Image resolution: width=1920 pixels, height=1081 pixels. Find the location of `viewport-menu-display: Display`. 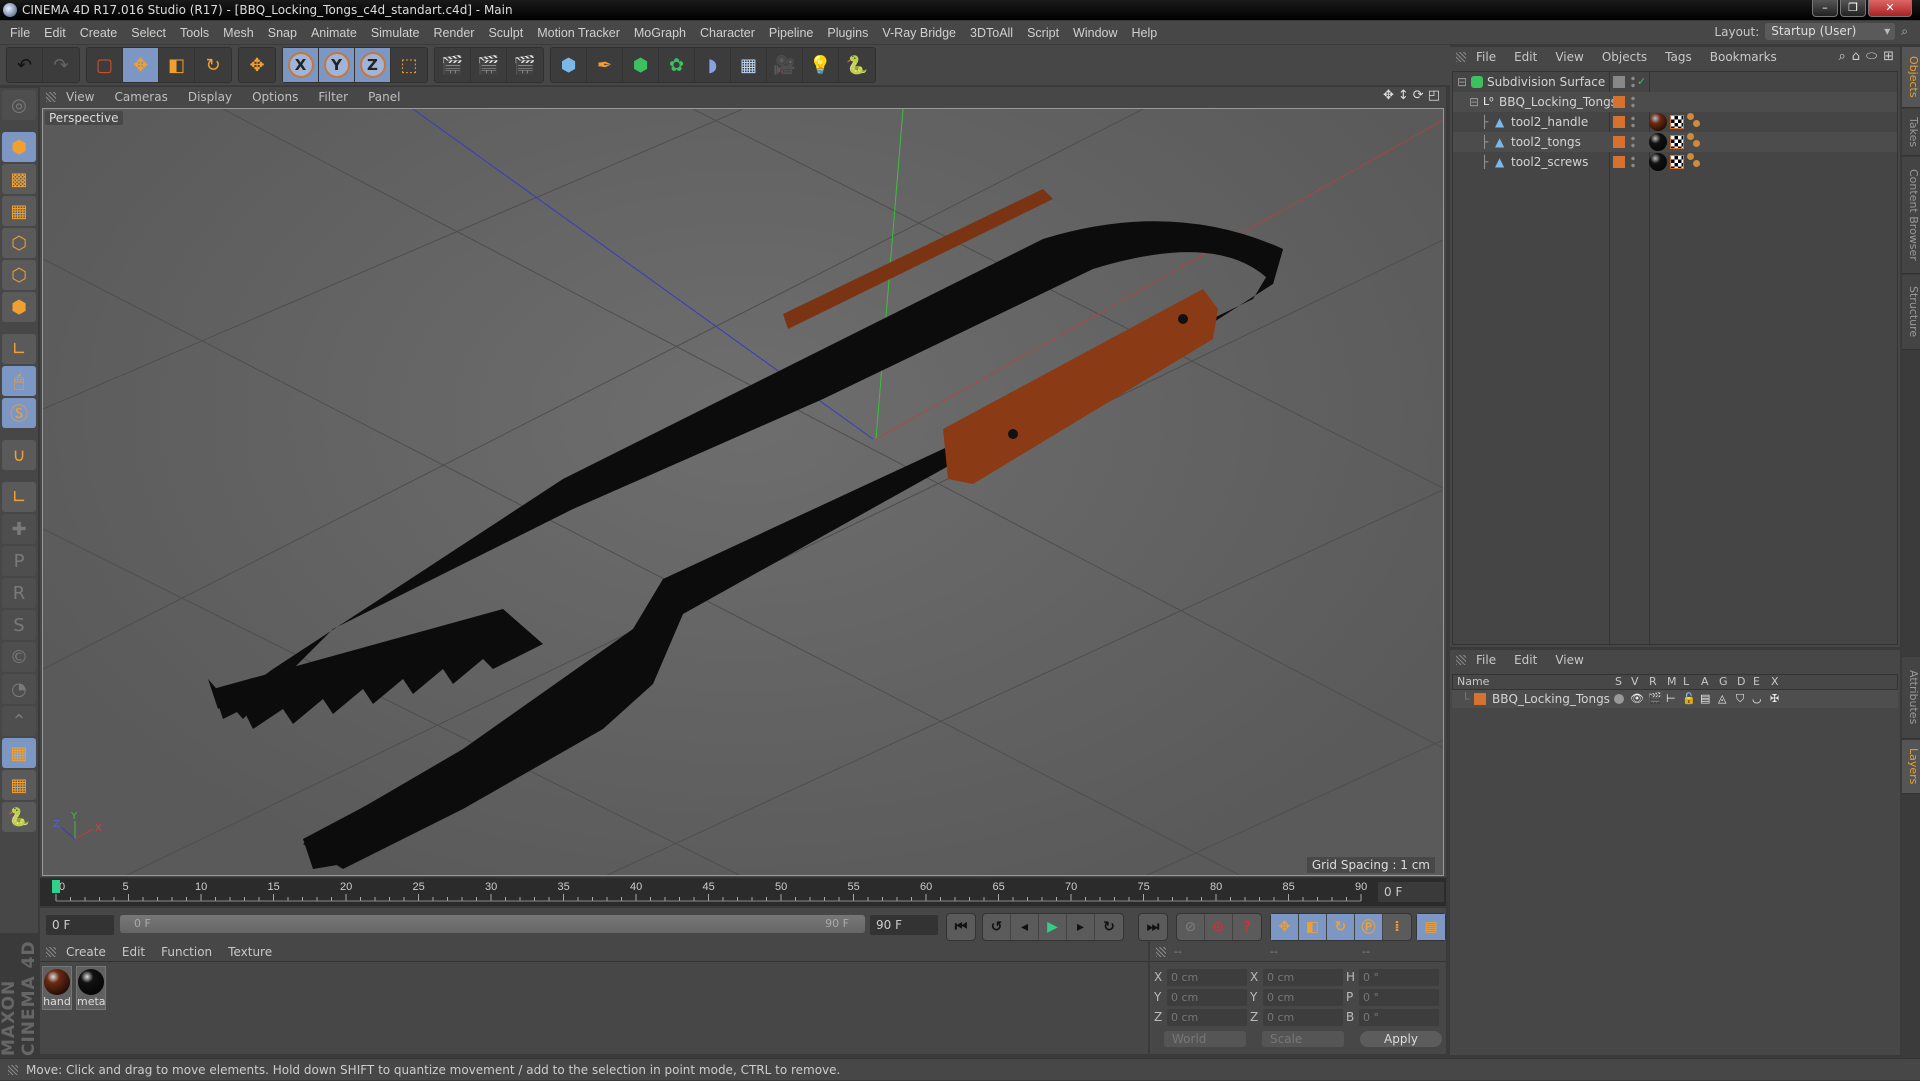

viewport-menu-display: Display is located at coordinates (210, 97).